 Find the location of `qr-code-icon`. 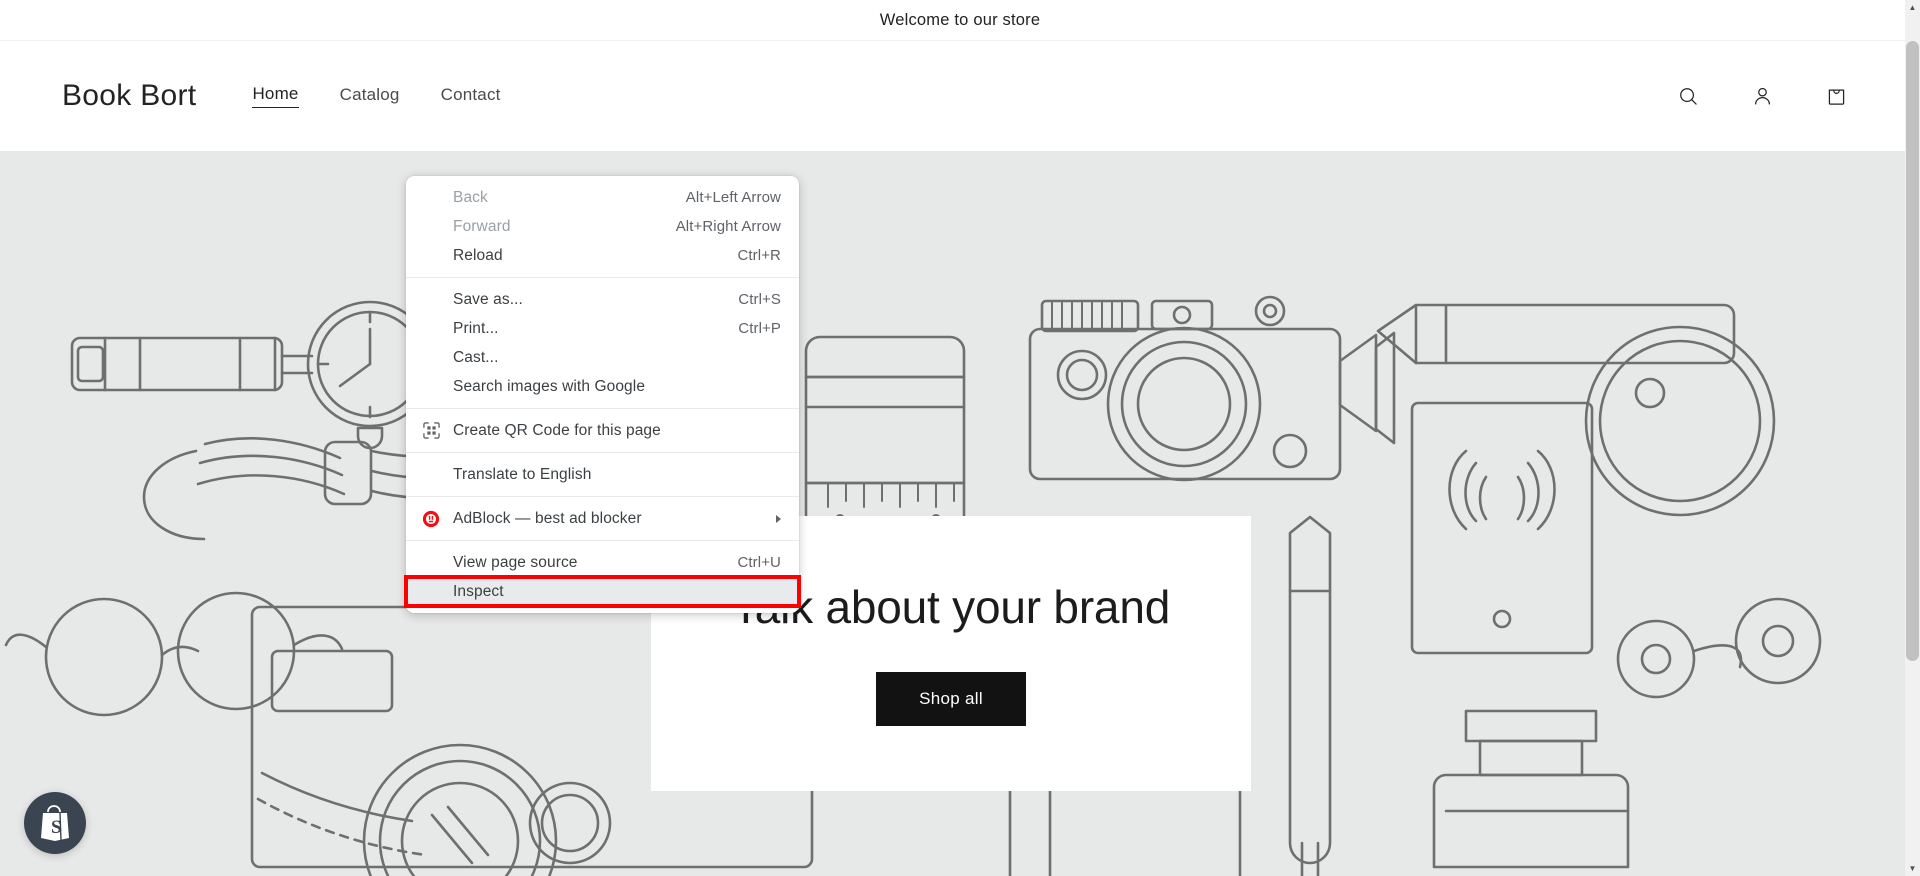

qr-code-icon is located at coordinates (431, 431).